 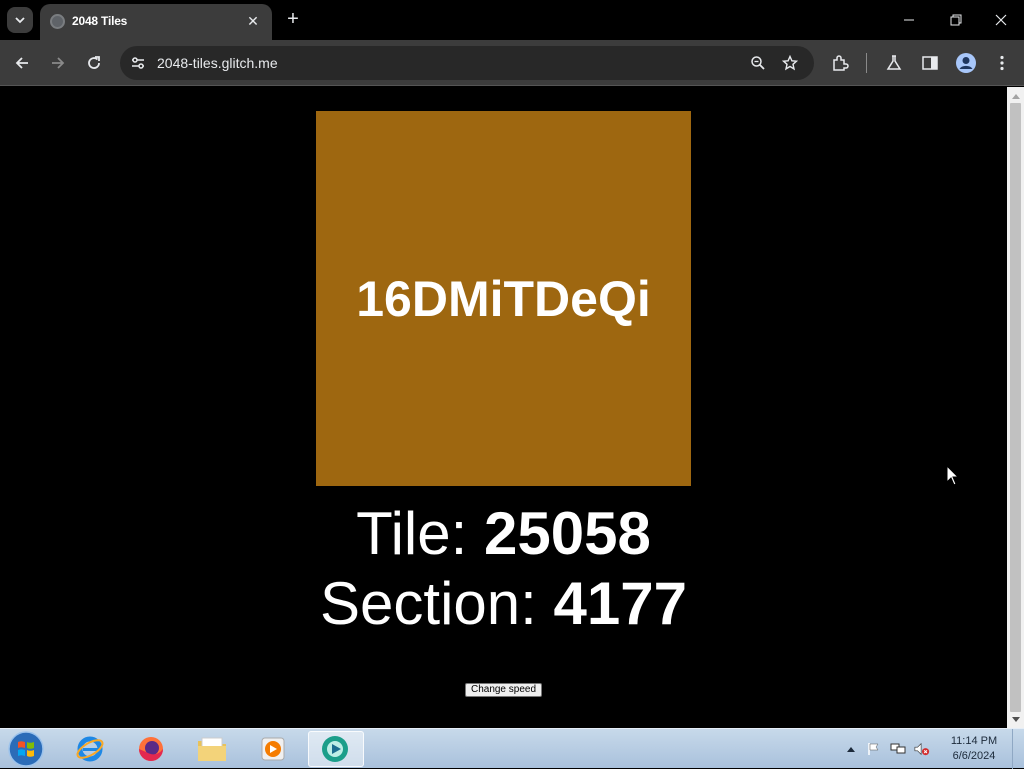 I want to click on site-info-icon, so click(x=138, y=63).